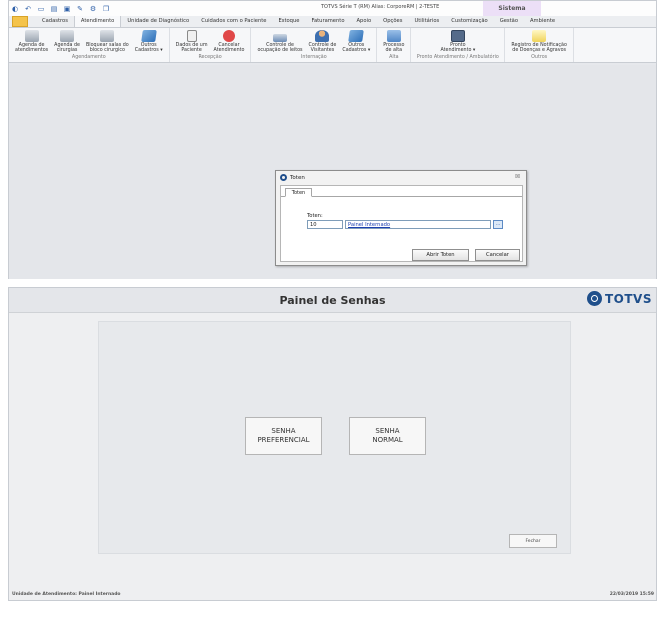  What do you see at coordinates (280, 38) in the screenshot?
I see `bed-icon` at bounding box center [280, 38].